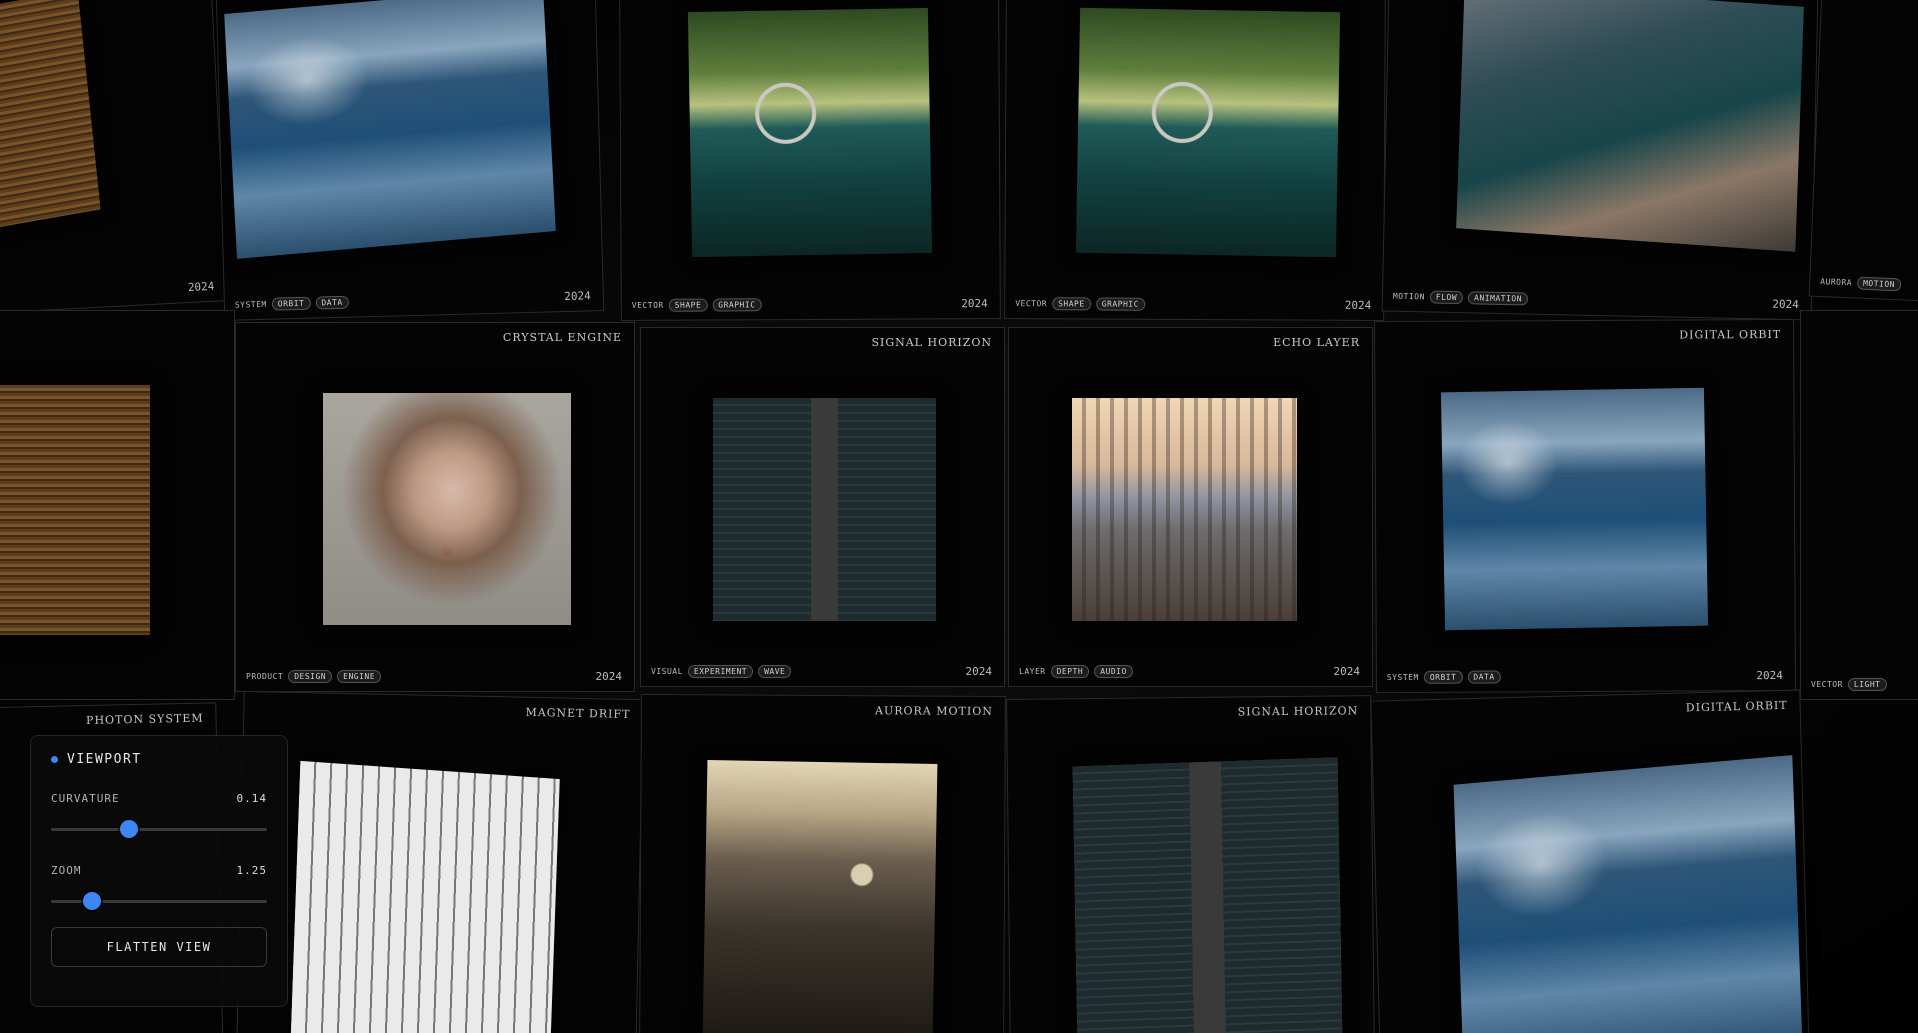 This screenshot has width=1918, height=1033. I want to click on card-title: AURORA MOTION, so click(933, 711).